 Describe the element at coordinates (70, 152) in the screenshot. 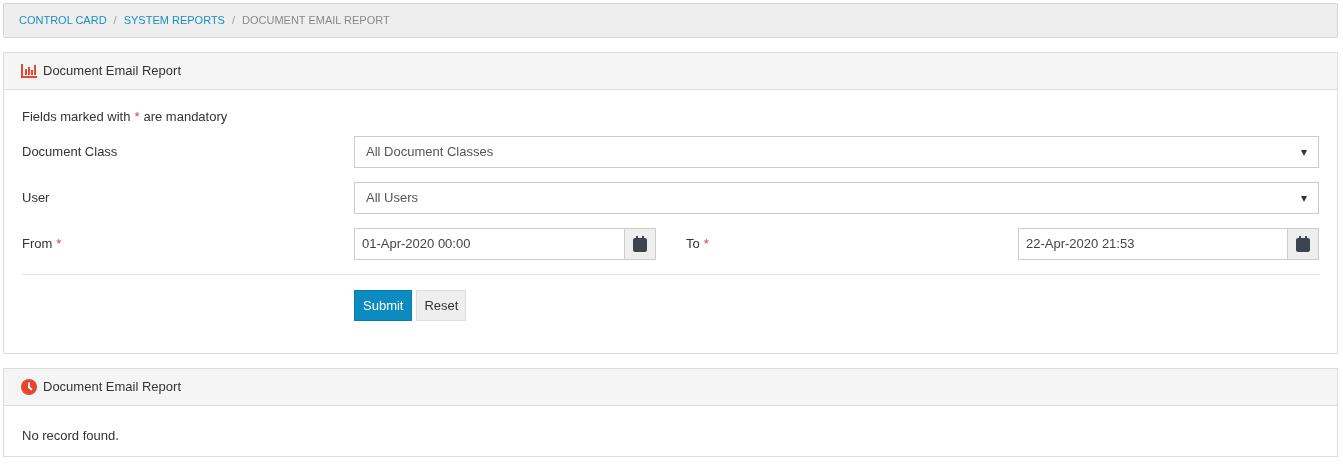

I see `field-label: Document Class` at that location.